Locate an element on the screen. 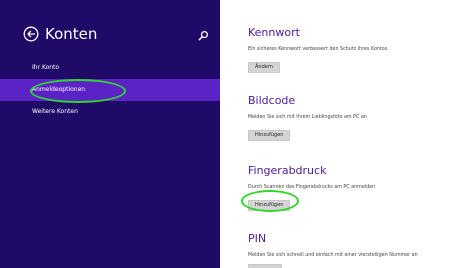  add-fingerprint-button: Hinzufügen is located at coordinates (269, 205).